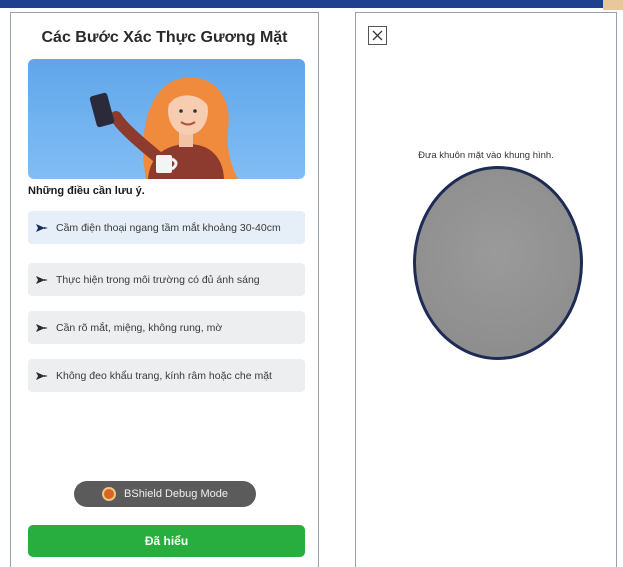 The height and width of the screenshot is (567, 623). Describe the element at coordinates (109, 494) in the screenshot. I see `bshield-logo-icon` at that location.